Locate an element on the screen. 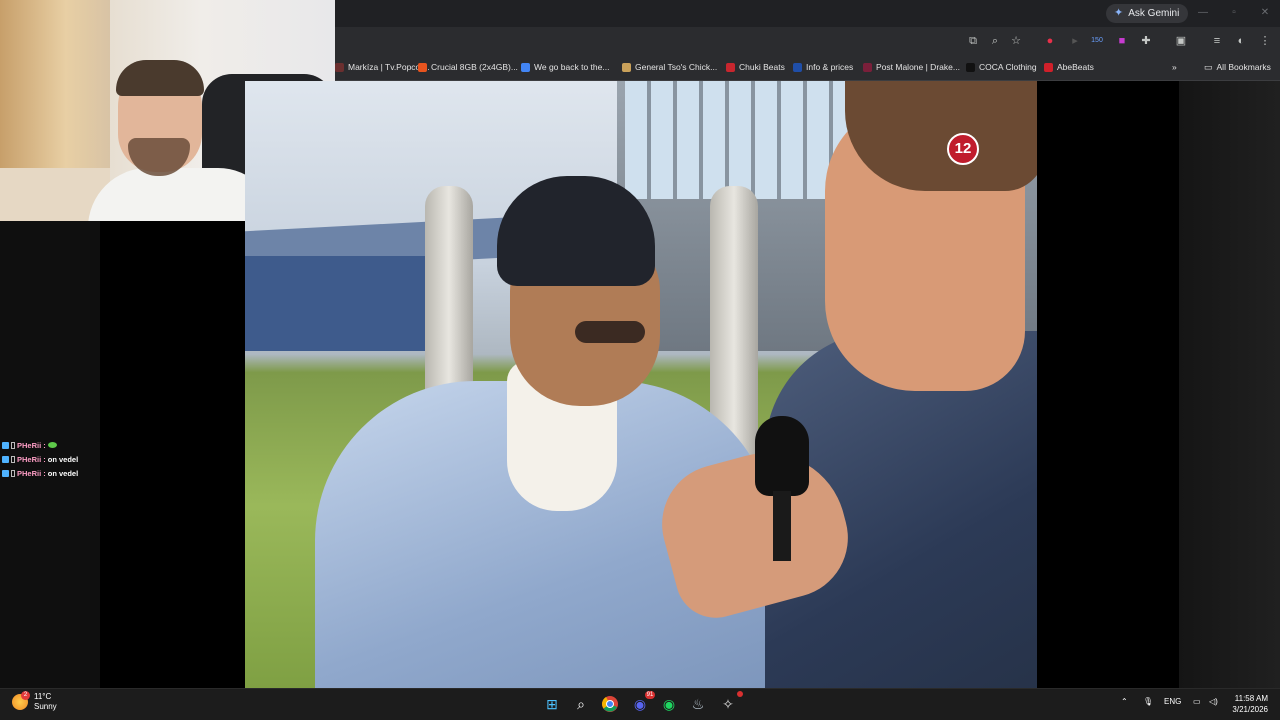 The image size is (1280, 720). sun-icon: 2 is located at coordinates (21, 700).